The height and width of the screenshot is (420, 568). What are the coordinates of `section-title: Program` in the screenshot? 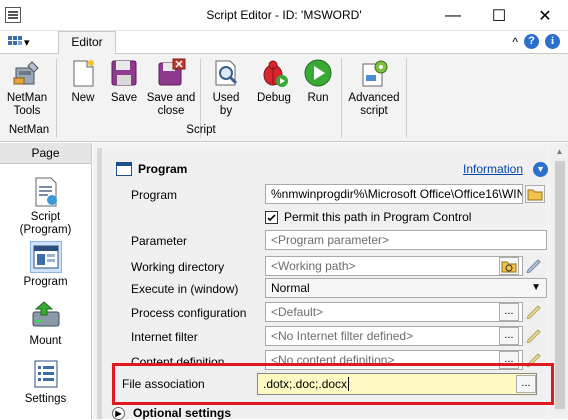 It's located at (163, 169).